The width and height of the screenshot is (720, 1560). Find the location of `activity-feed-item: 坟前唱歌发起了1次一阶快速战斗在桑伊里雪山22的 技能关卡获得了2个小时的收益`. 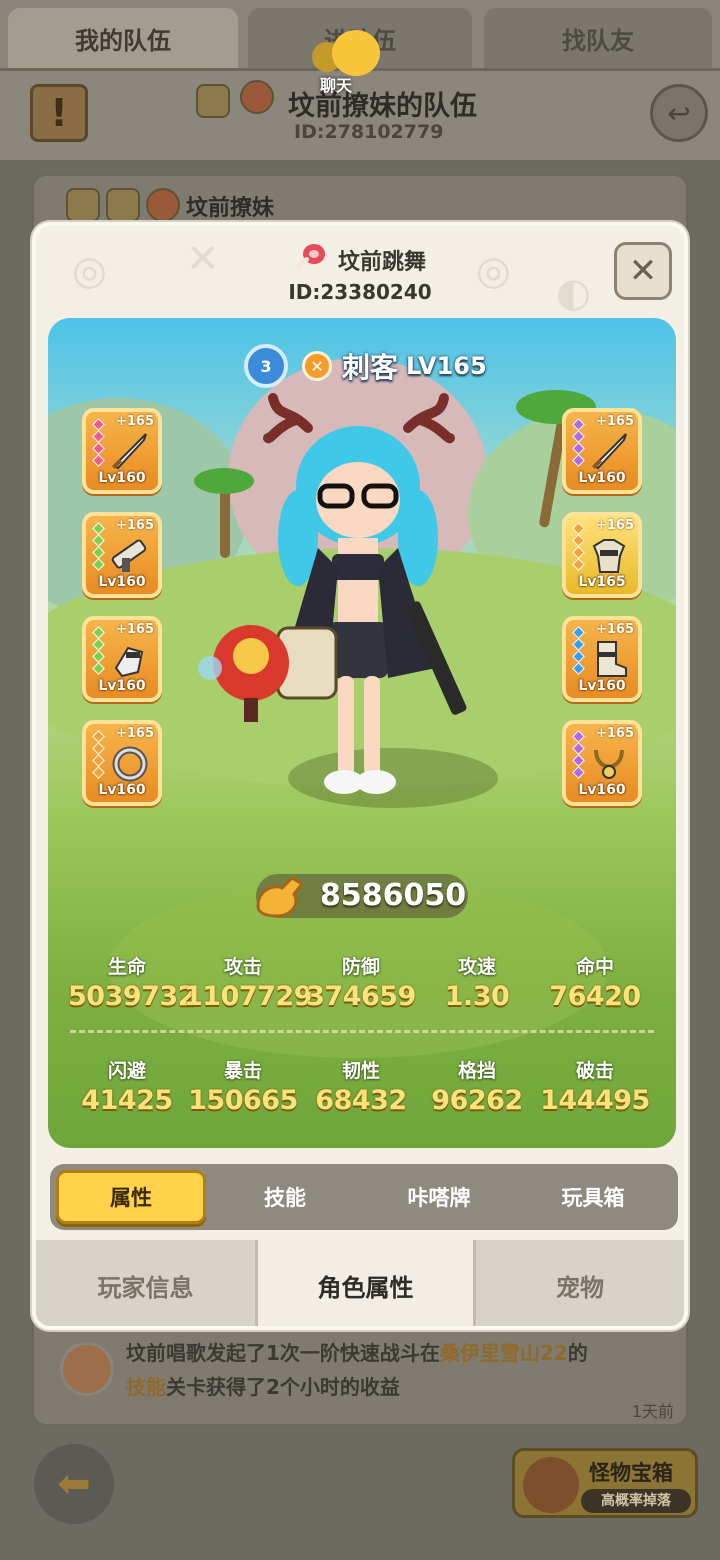

activity-feed-item: 坟前唱歌发起了1次一阶快速战斗在桑伊里雪山22的 技能关卡获得了2个小时的收益 is located at coordinates (386, 1370).